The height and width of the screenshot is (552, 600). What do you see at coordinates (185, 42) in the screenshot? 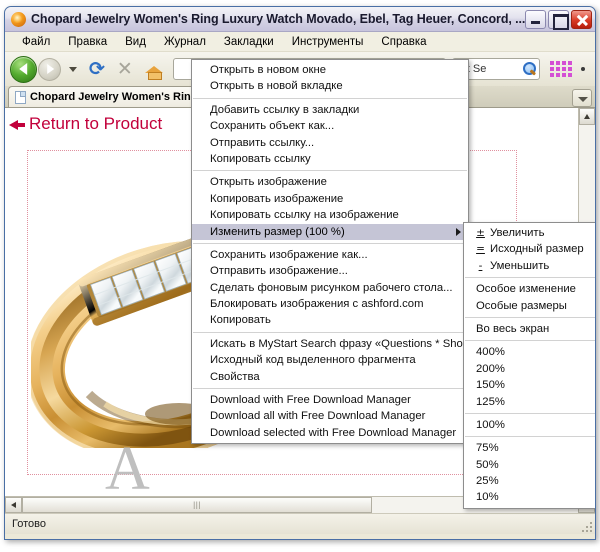
I see `menu-item-history: Журнал` at bounding box center [185, 42].